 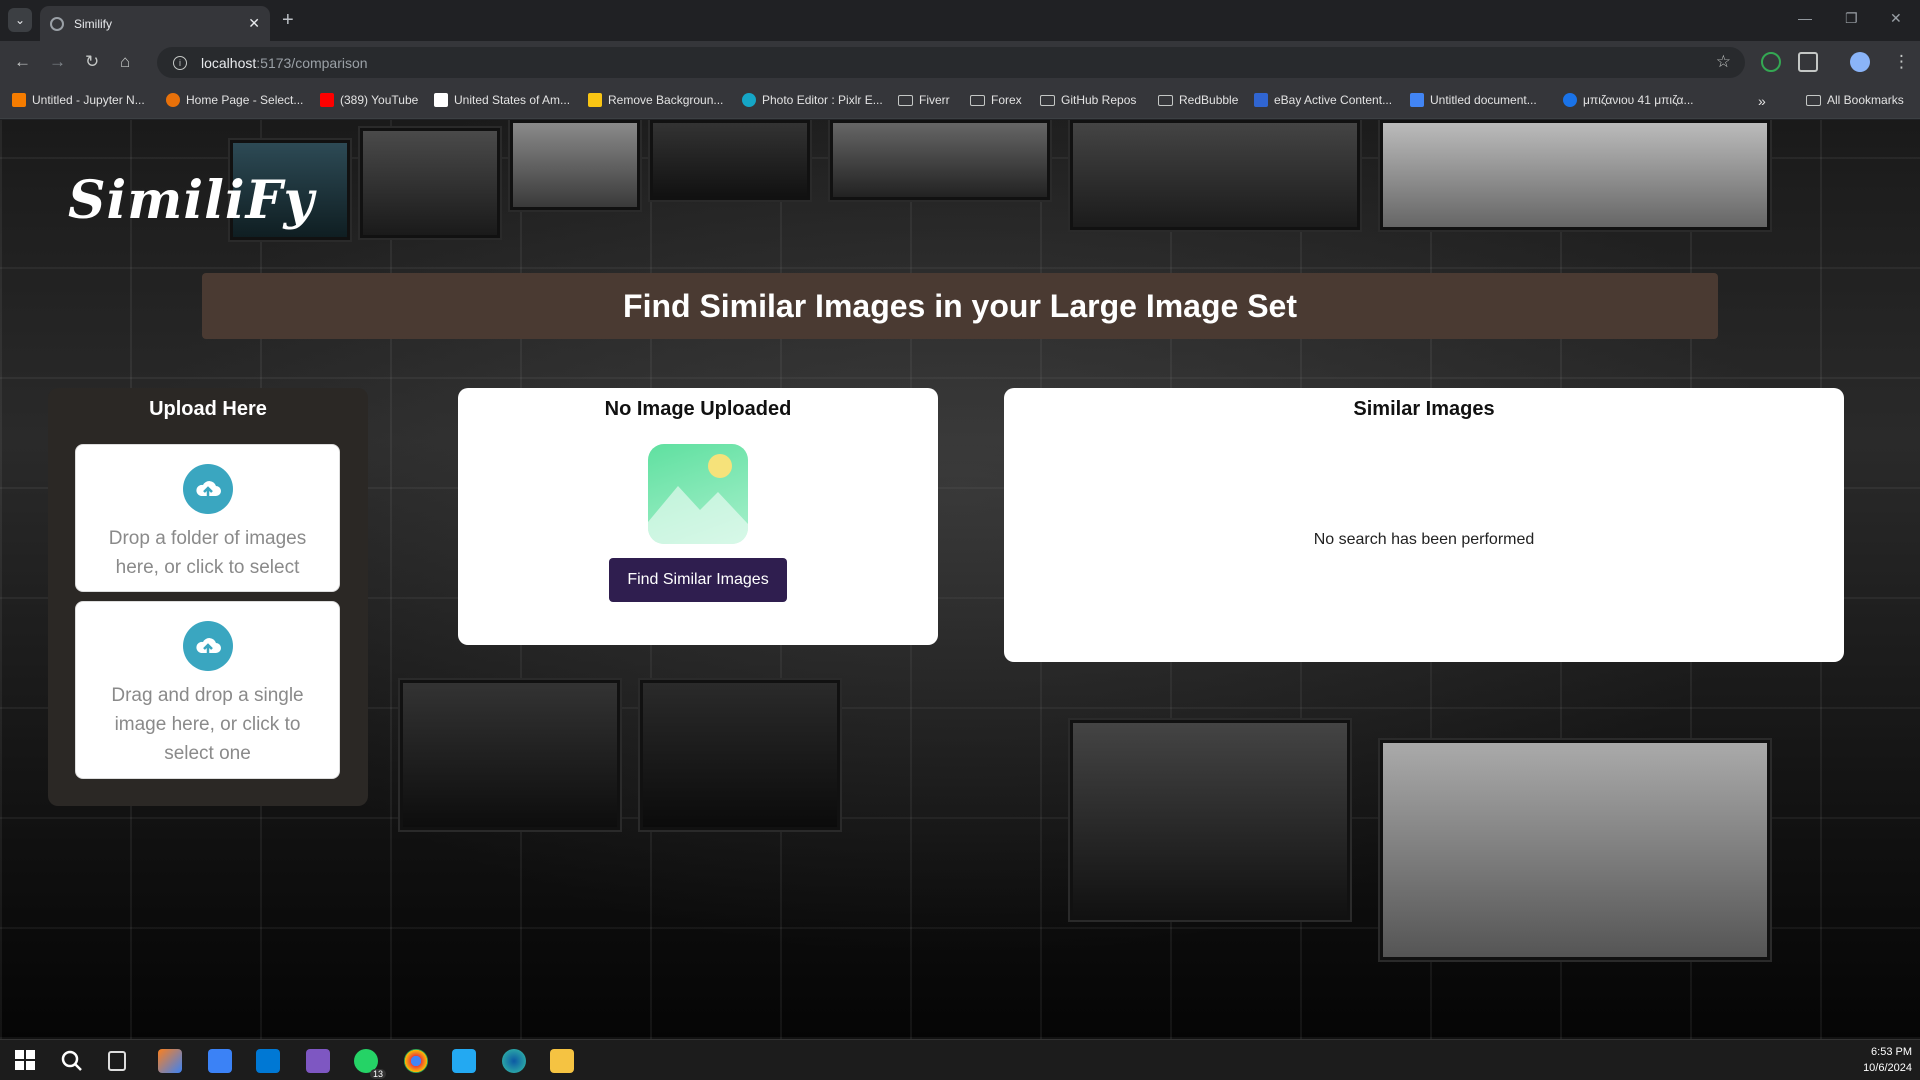 What do you see at coordinates (92, 62) in the screenshot?
I see `reload-icon: ↻` at bounding box center [92, 62].